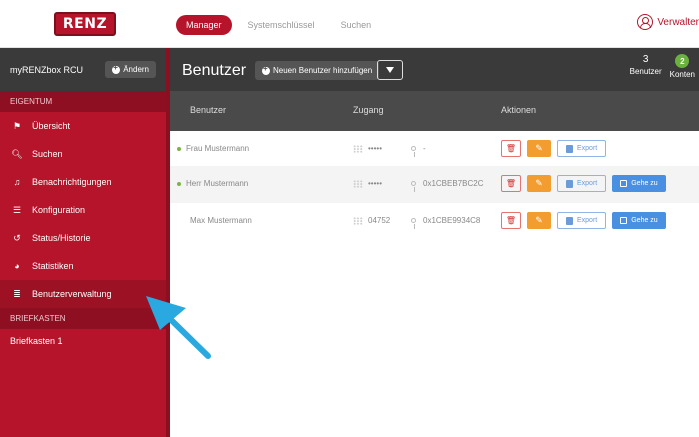  I want to click on section-eigentum: EIGENTUM, so click(83, 101).